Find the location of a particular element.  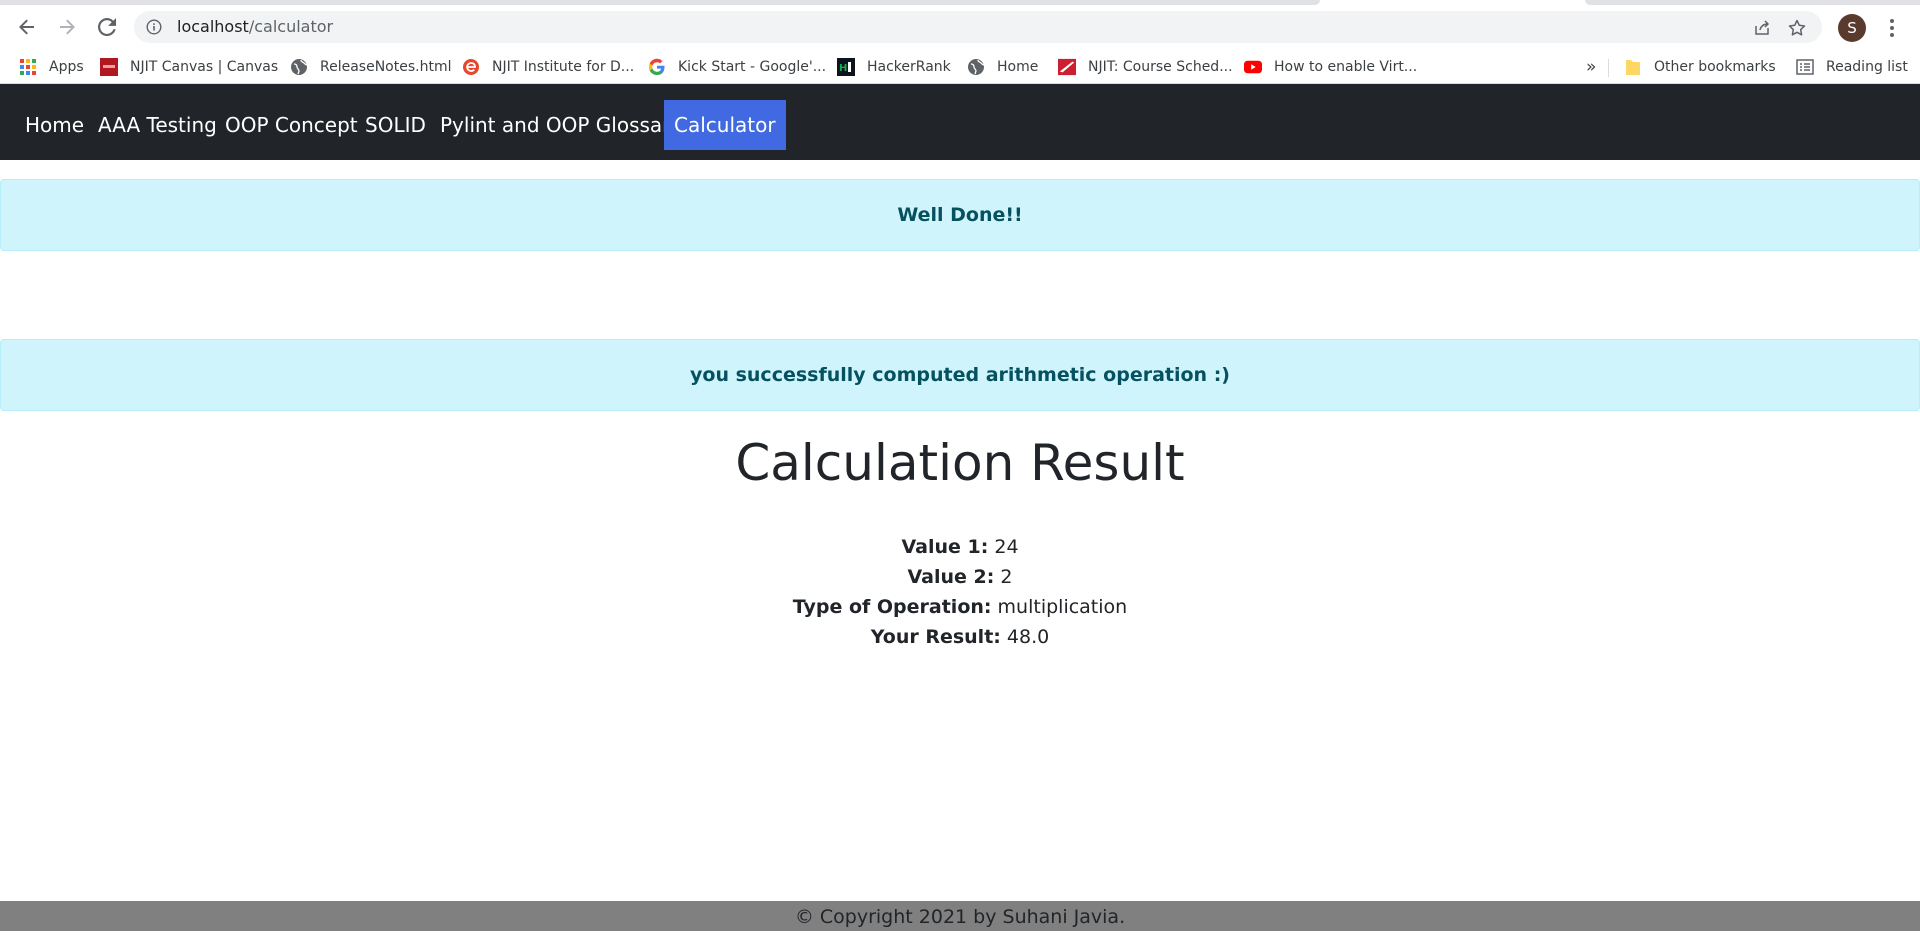

value2-label: Value 2: is located at coordinates (951, 577).